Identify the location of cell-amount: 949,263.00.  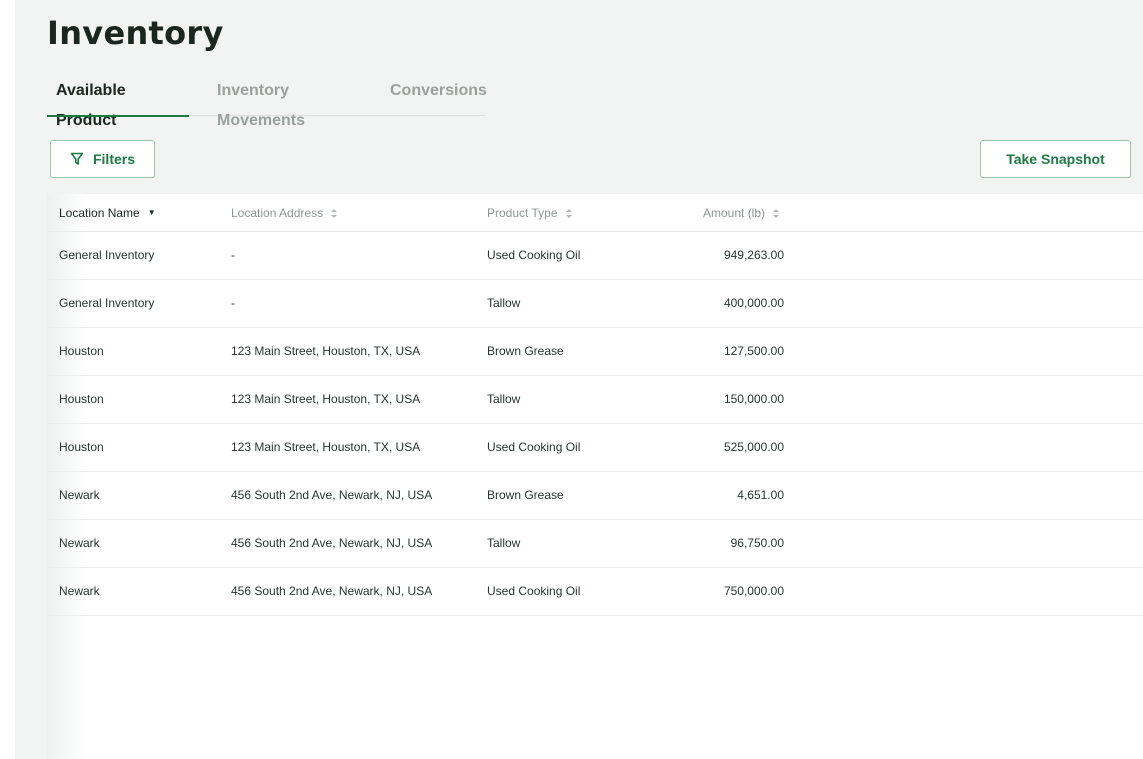
(753, 255).